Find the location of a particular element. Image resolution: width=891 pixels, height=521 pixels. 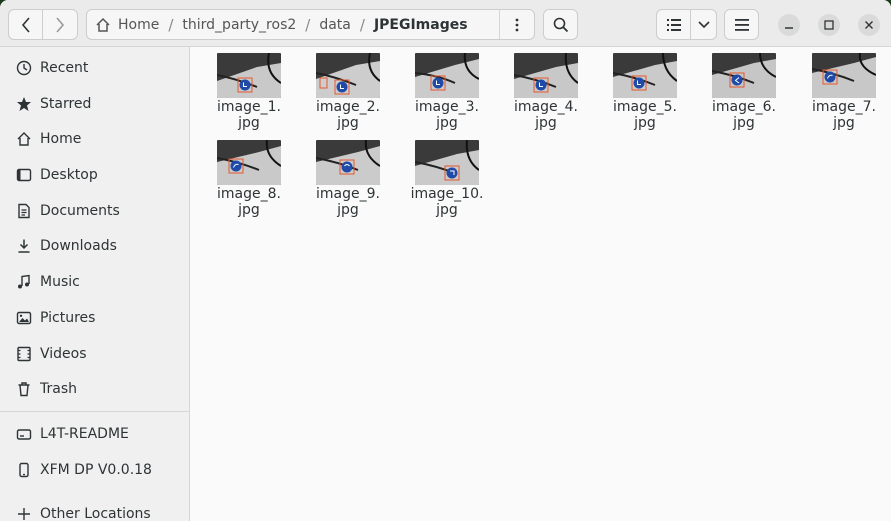

minimize-button is located at coordinates (789, 25).